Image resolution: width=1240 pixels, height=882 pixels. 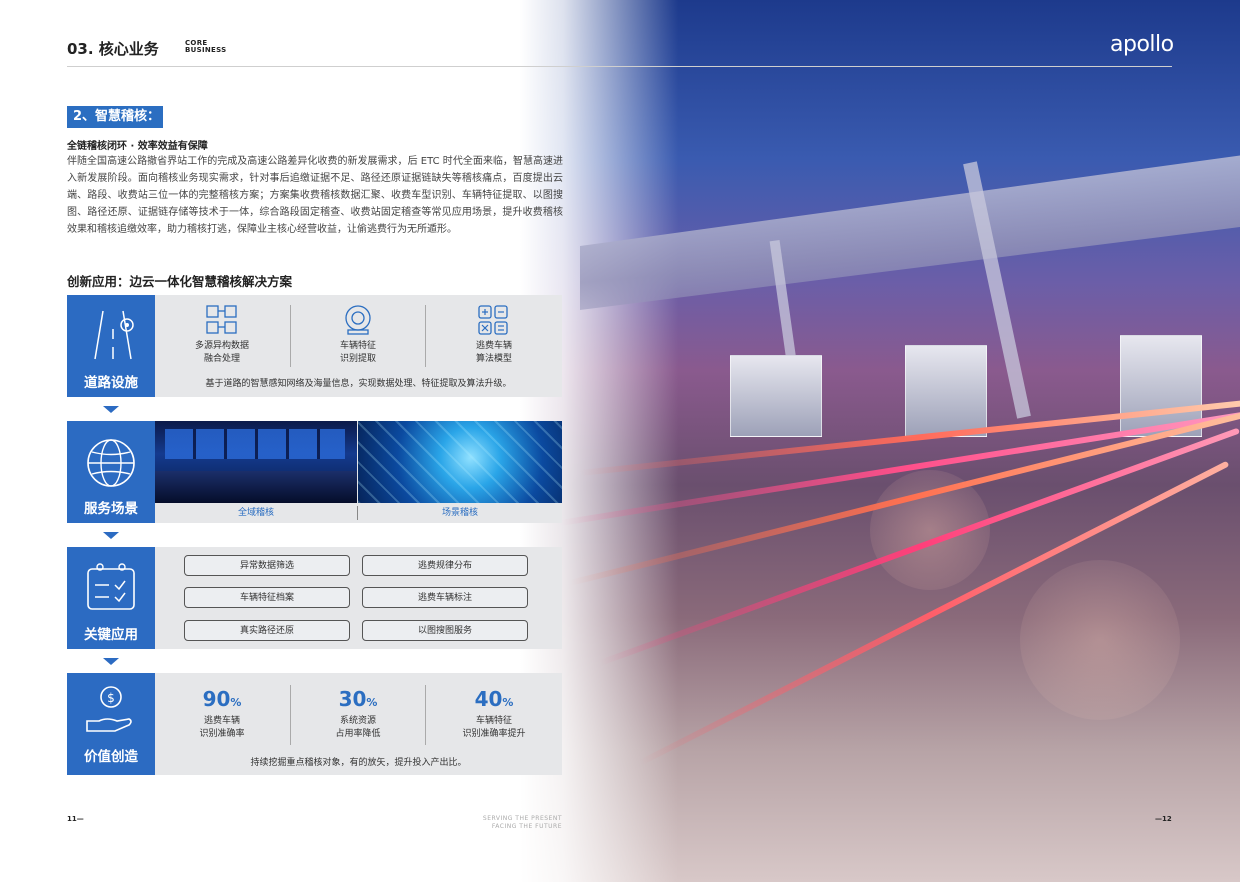 What do you see at coordinates (267, 565) in the screenshot?
I see `app-pill: 异常数据筛选` at bounding box center [267, 565].